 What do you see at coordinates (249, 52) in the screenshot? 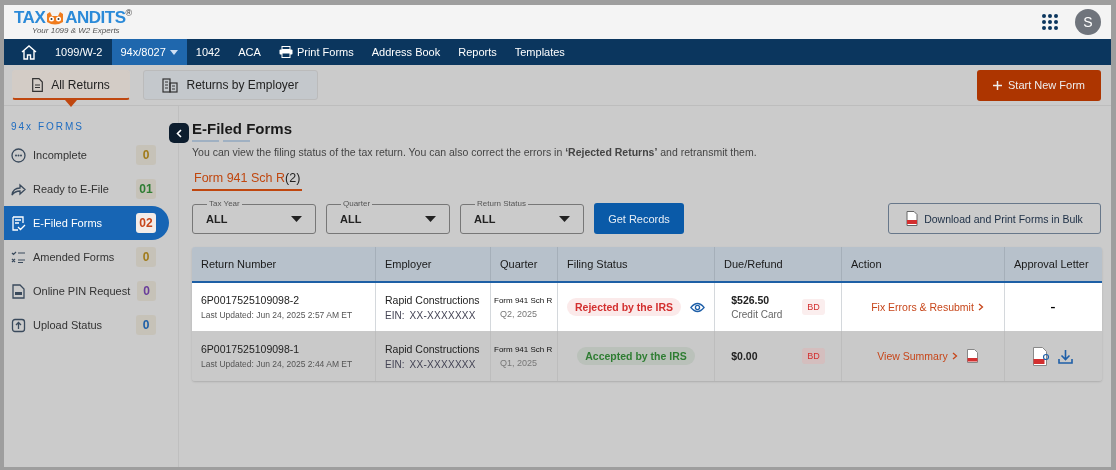
I see `nav-tab: ACA` at bounding box center [249, 52].